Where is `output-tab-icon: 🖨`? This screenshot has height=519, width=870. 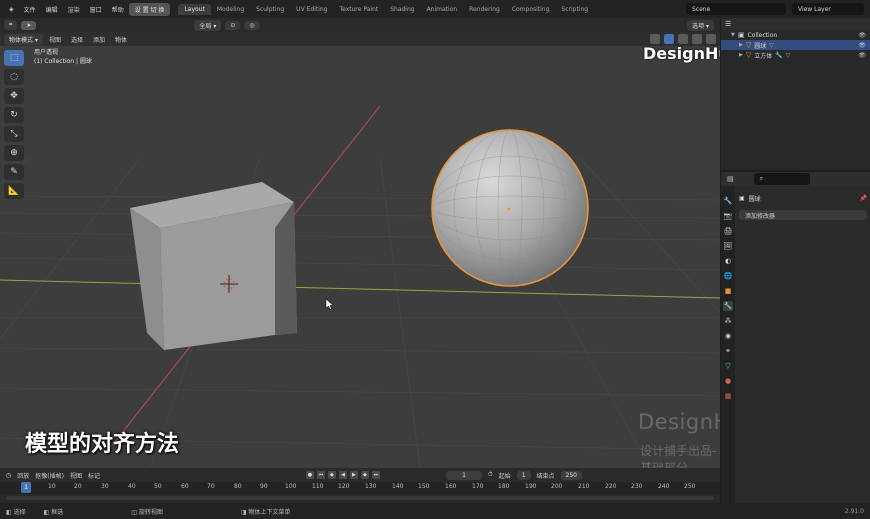
output-tab-icon: 🖨 is located at coordinates (728, 231).